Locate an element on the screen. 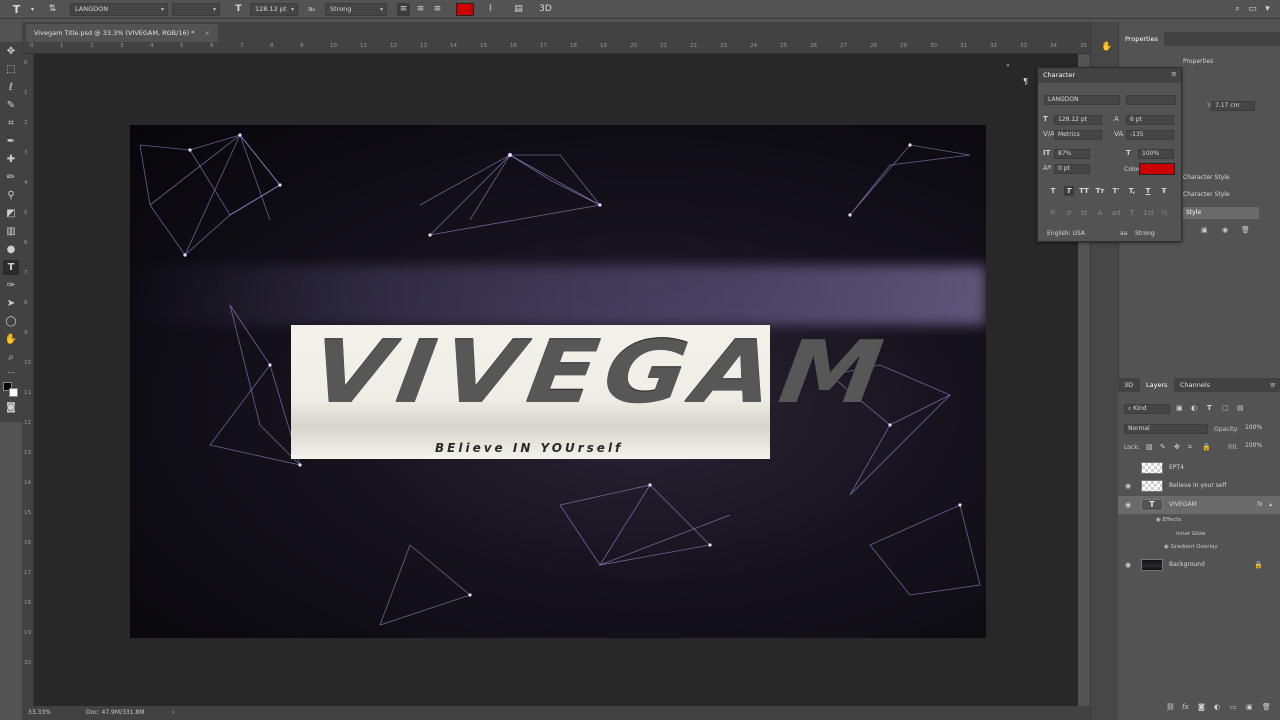 The width and height of the screenshot is (1280, 720). faux-italic-button: T is located at coordinates (1069, 191).